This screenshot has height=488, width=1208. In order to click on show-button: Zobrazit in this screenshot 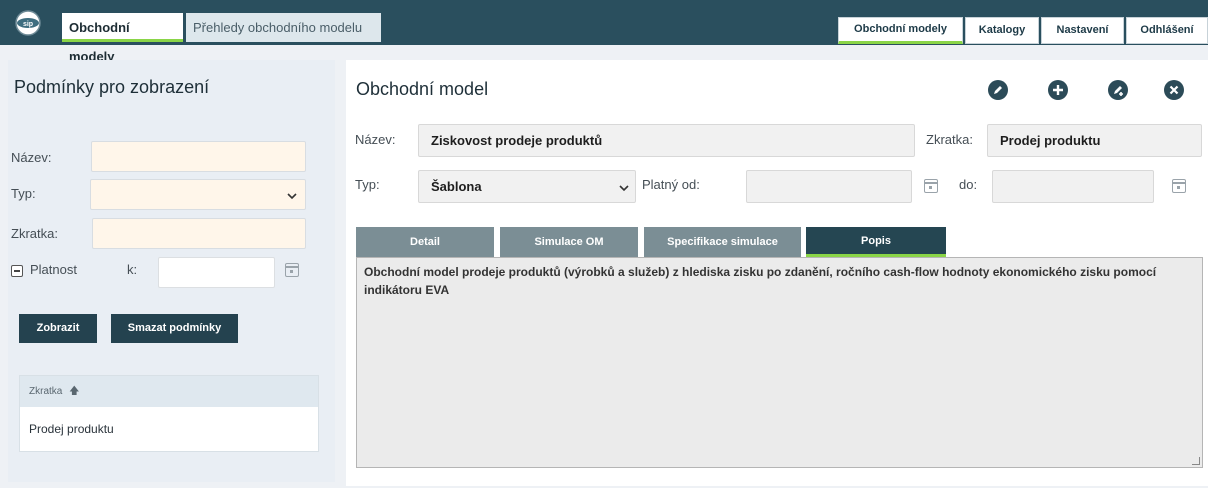, I will do `click(58, 328)`.